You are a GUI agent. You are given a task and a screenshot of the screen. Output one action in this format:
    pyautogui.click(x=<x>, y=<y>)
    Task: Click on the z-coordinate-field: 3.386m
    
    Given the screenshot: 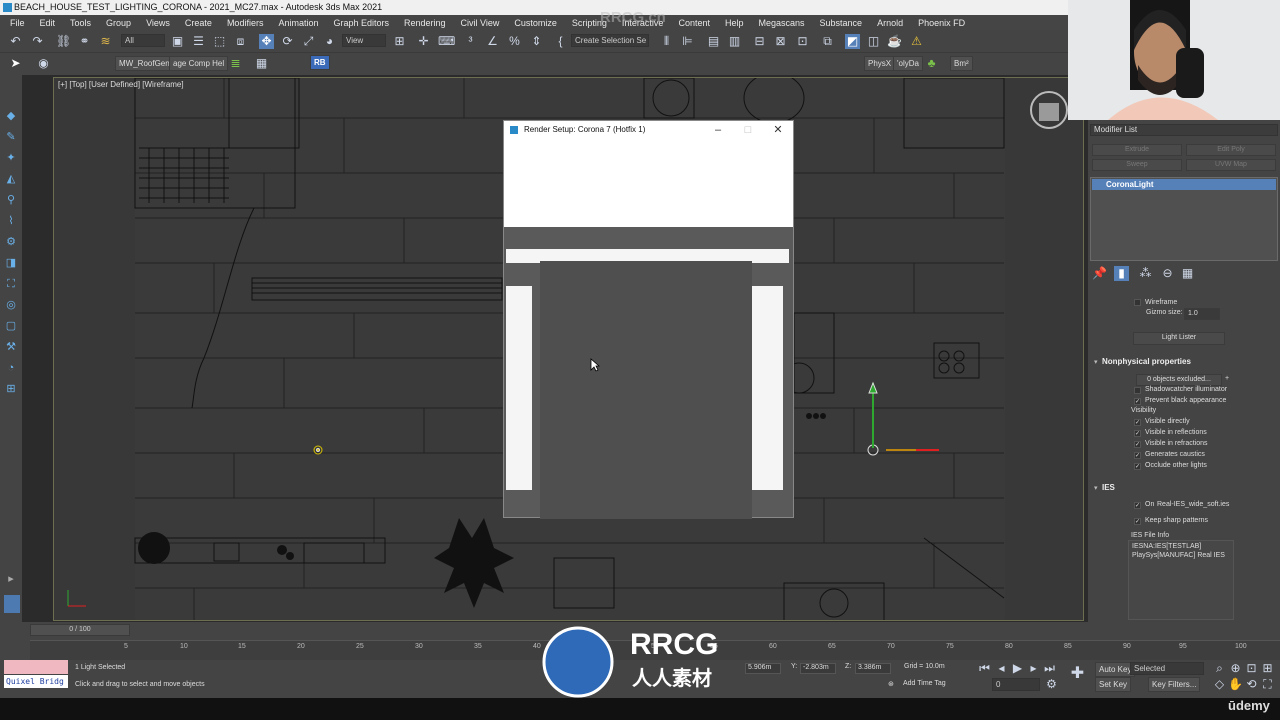 What is the action you would take?
    pyautogui.click(x=873, y=668)
    